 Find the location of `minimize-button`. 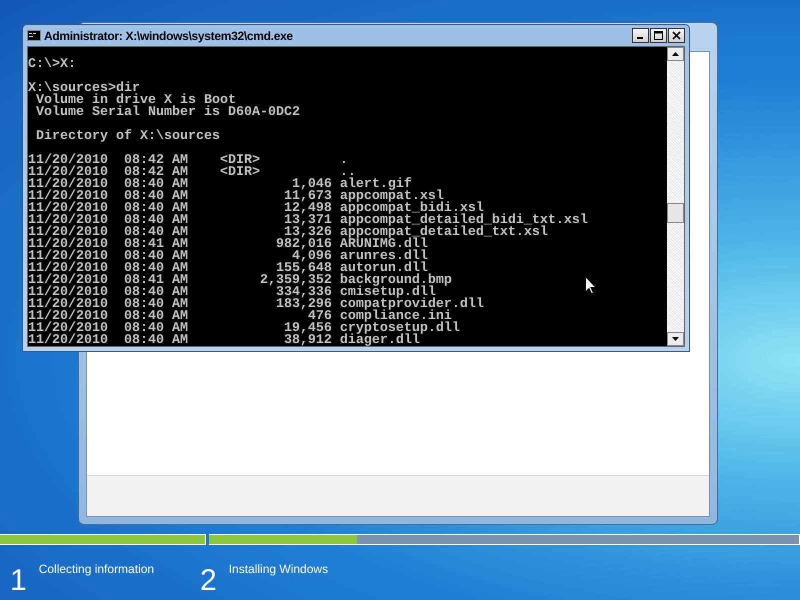

minimize-button is located at coordinates (640, 35).